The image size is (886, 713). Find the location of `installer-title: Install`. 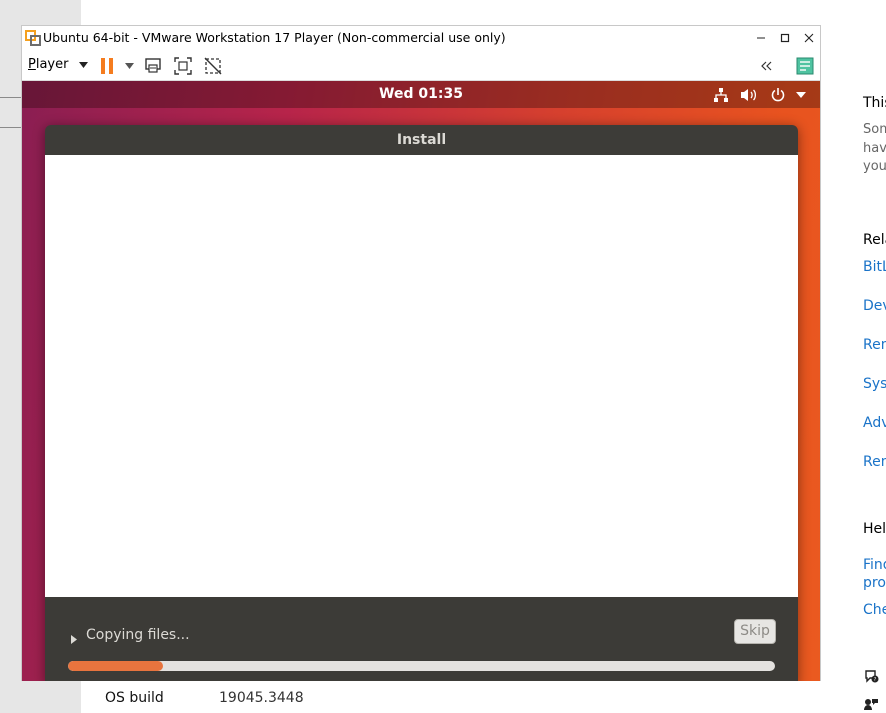

installer-title: Install is located at coordinates (421, 140).